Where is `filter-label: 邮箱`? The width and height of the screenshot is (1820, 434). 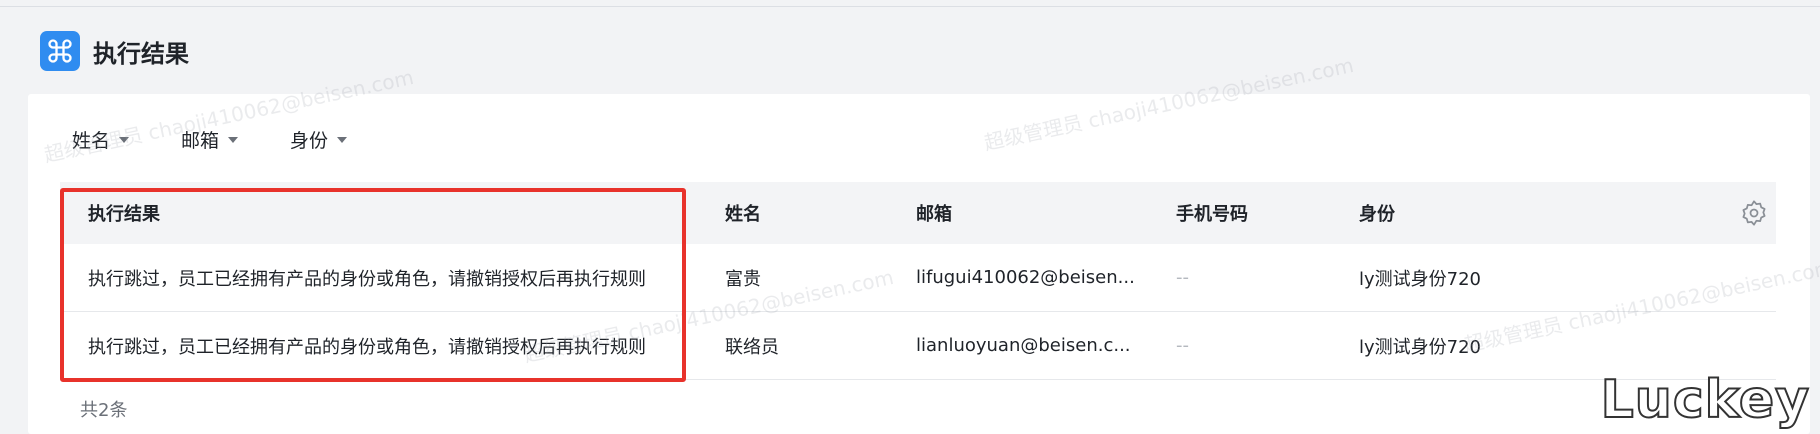
filter-label: 邮箱 is located at coordinates (200, 141).